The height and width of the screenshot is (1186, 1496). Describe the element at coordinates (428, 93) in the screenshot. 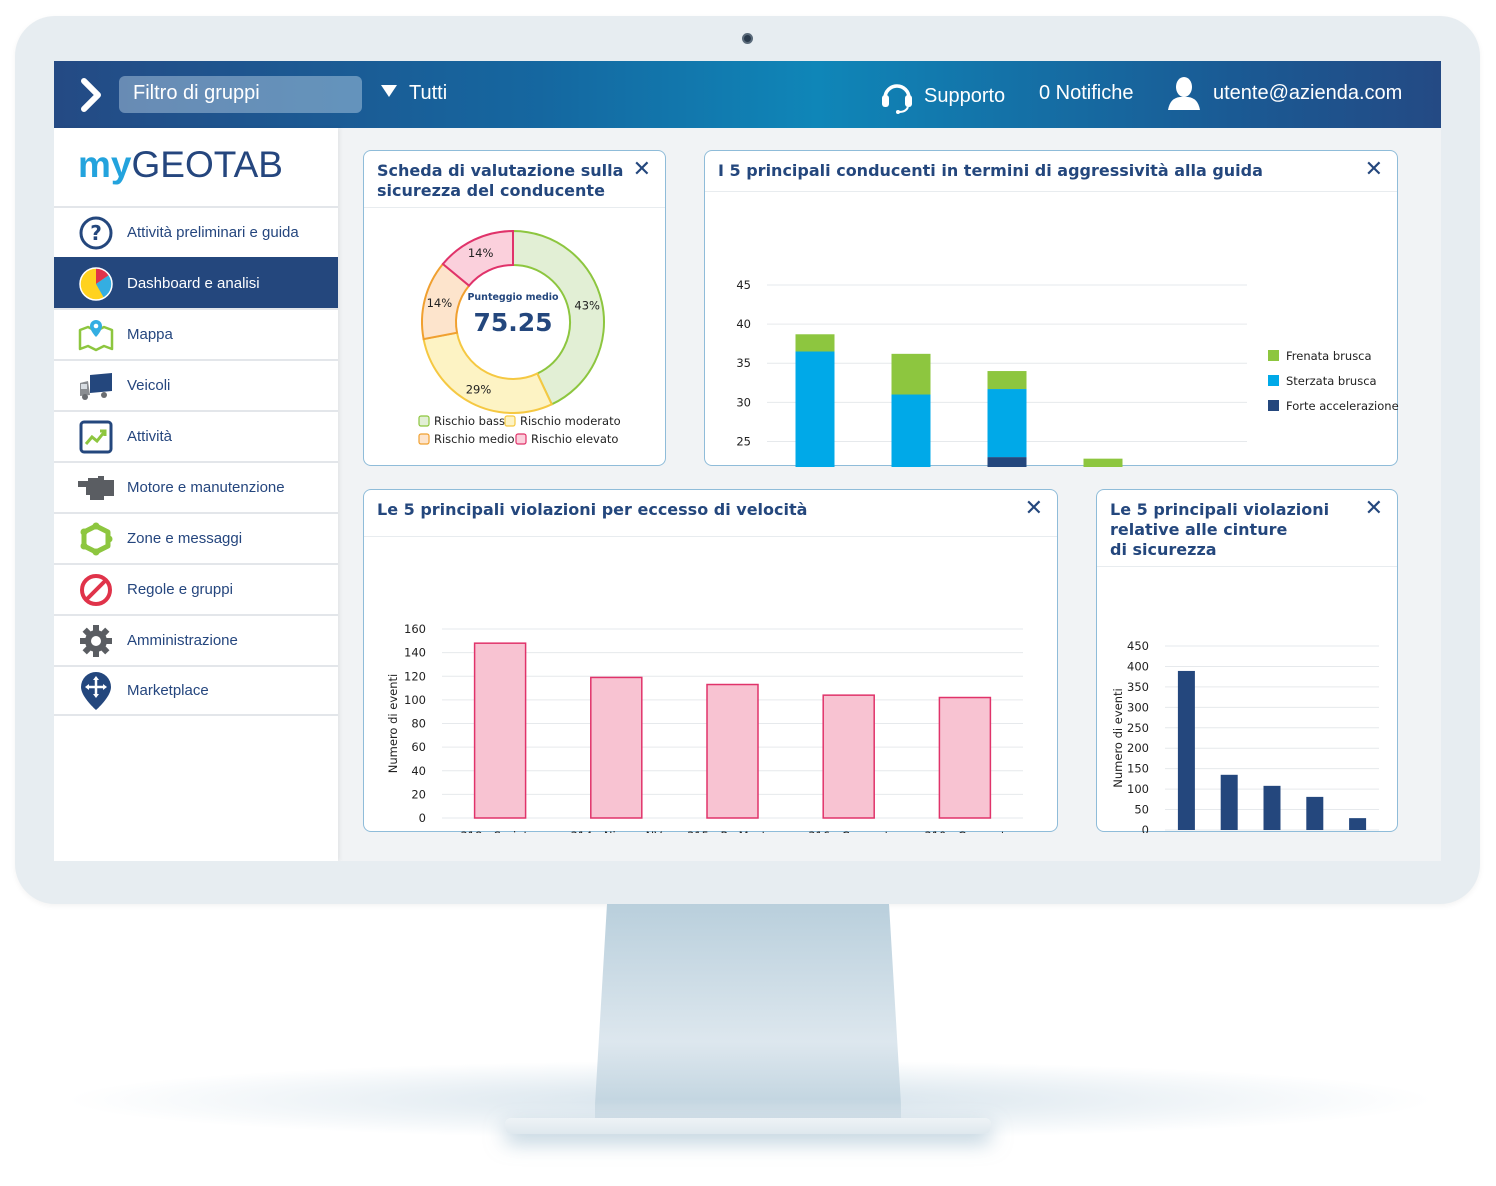

I see `group-filter-value: Tutti` at that location.